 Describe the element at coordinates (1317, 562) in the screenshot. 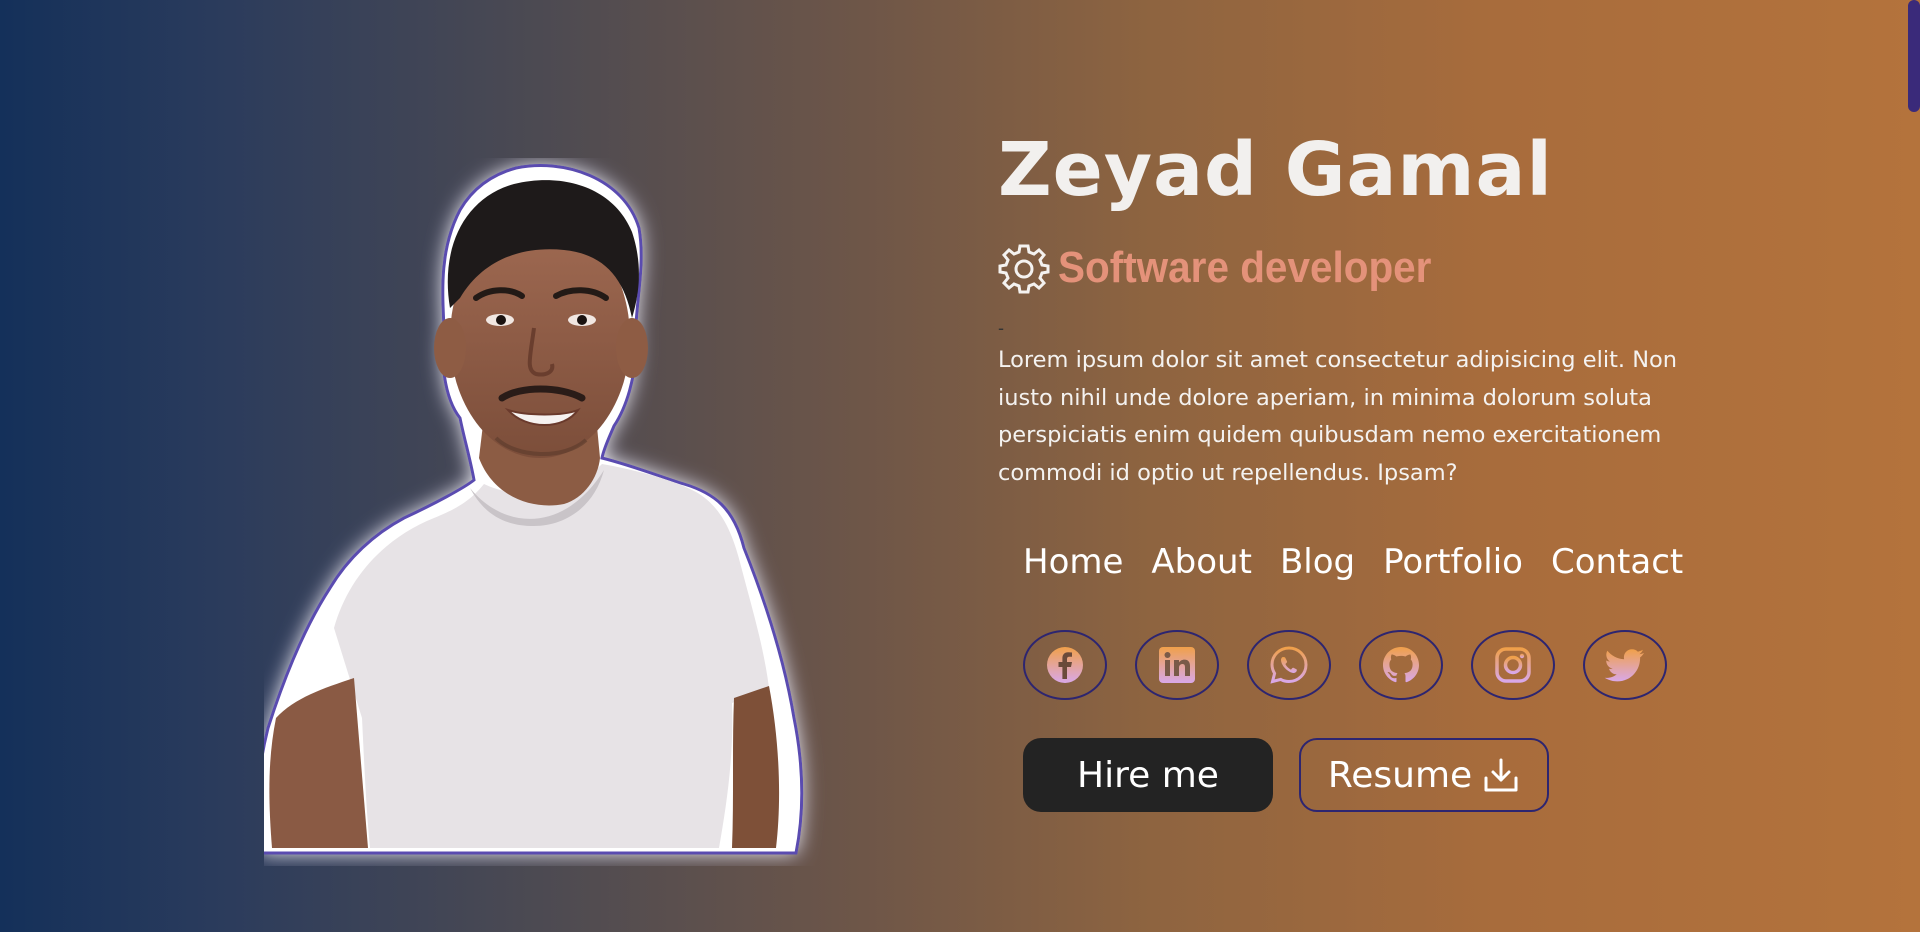

I see `nav-blog: Blog` at that location.